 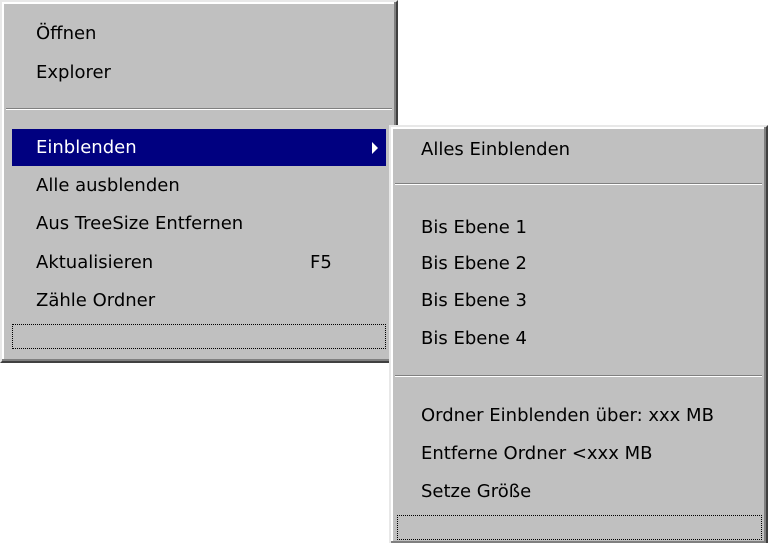 What do you see at coordinates (199, 33) in the screenshot?
I see `menu-item-oeffnen: Öffnen` at bounding box center [199, 33].